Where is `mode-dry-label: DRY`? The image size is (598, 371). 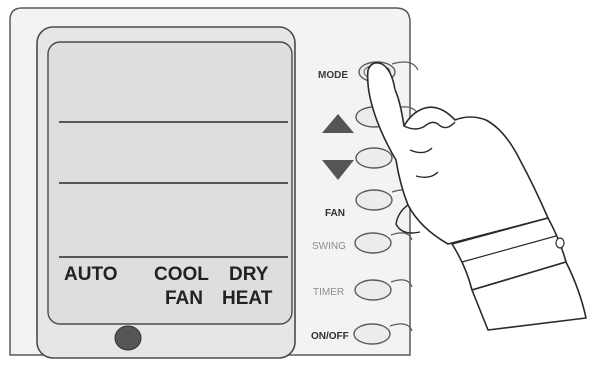 mode-dry-label: DRY is located at coordinates (249, 274).